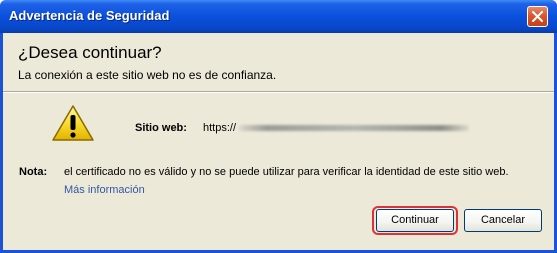 The height and width of the screenshot is (253, 557). What do you see at coordinates (104, 190) in the screenshot?
I see `more-info-link: Más información` at bounding box center [104, 190].